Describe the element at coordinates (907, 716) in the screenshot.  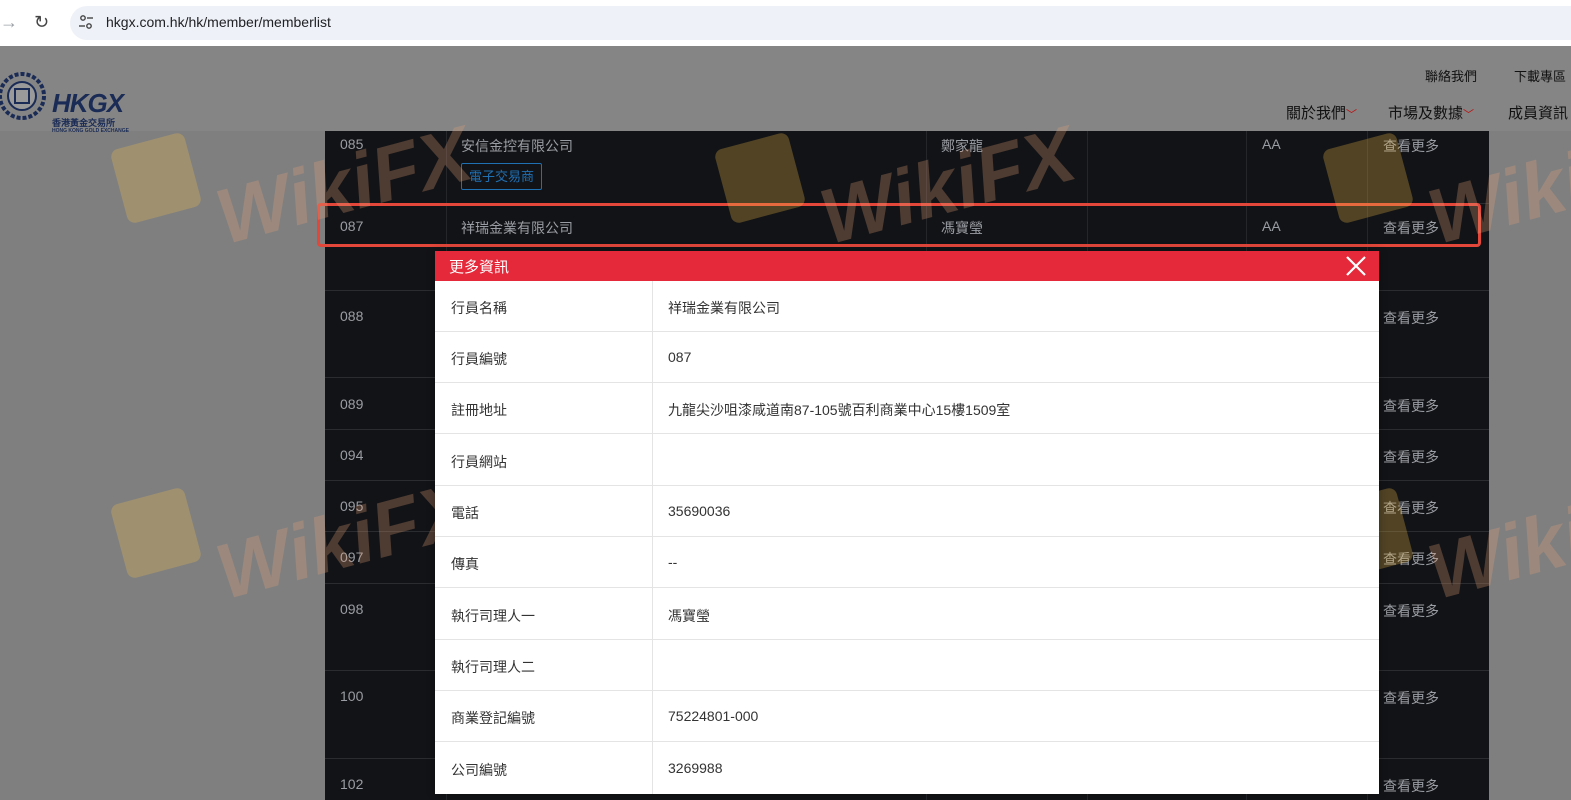
I see `info-row-br-number: 商業登記編號 75224801-000` at that location.